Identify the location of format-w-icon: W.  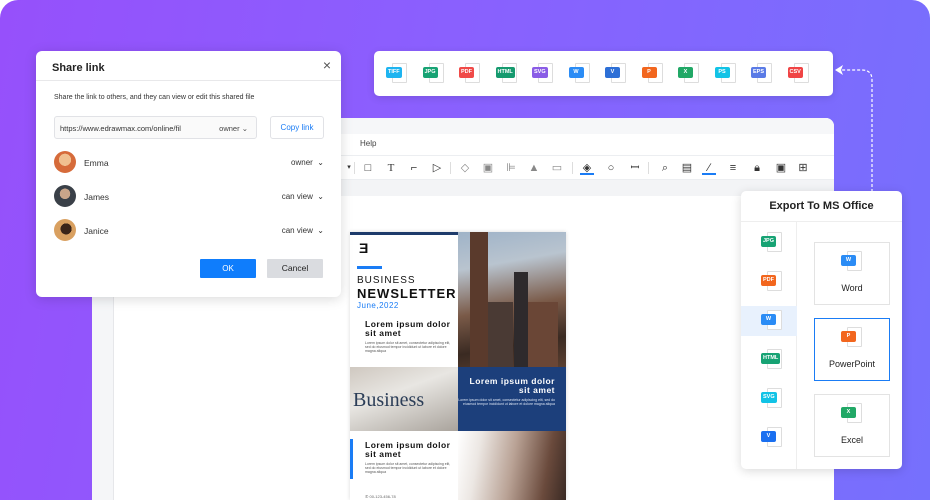
(579, 74).